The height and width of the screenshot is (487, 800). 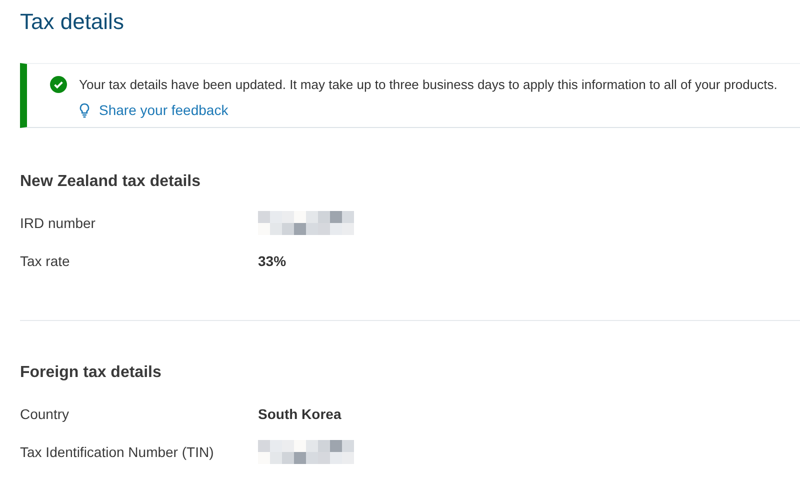 I want to click on field-value: South Korea, so click(x=300, y=414).